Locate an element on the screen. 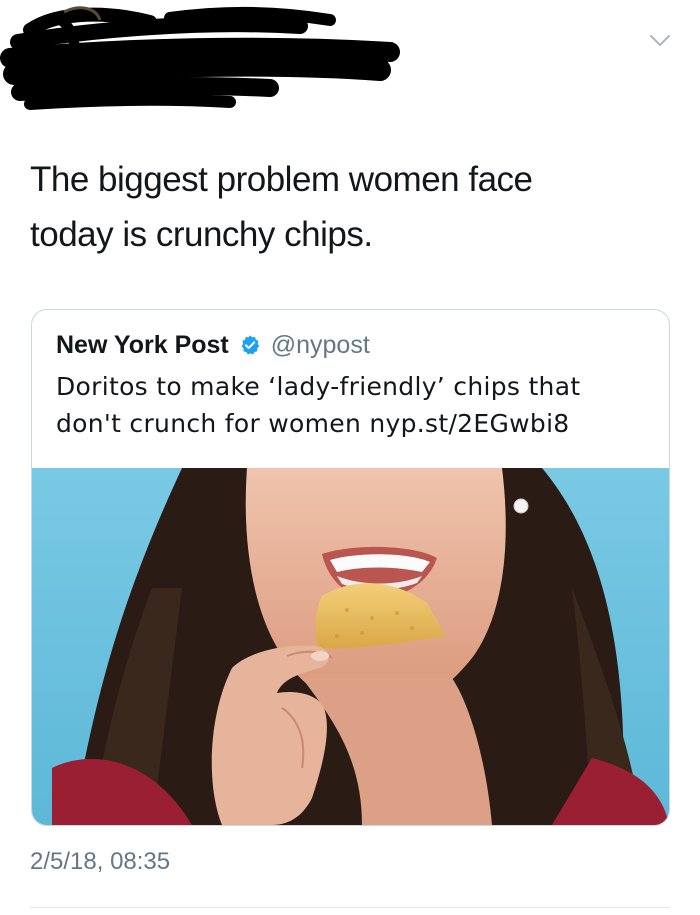  quoted-tweet-header: New York Post @nypost is located at coordinates (213, 345).